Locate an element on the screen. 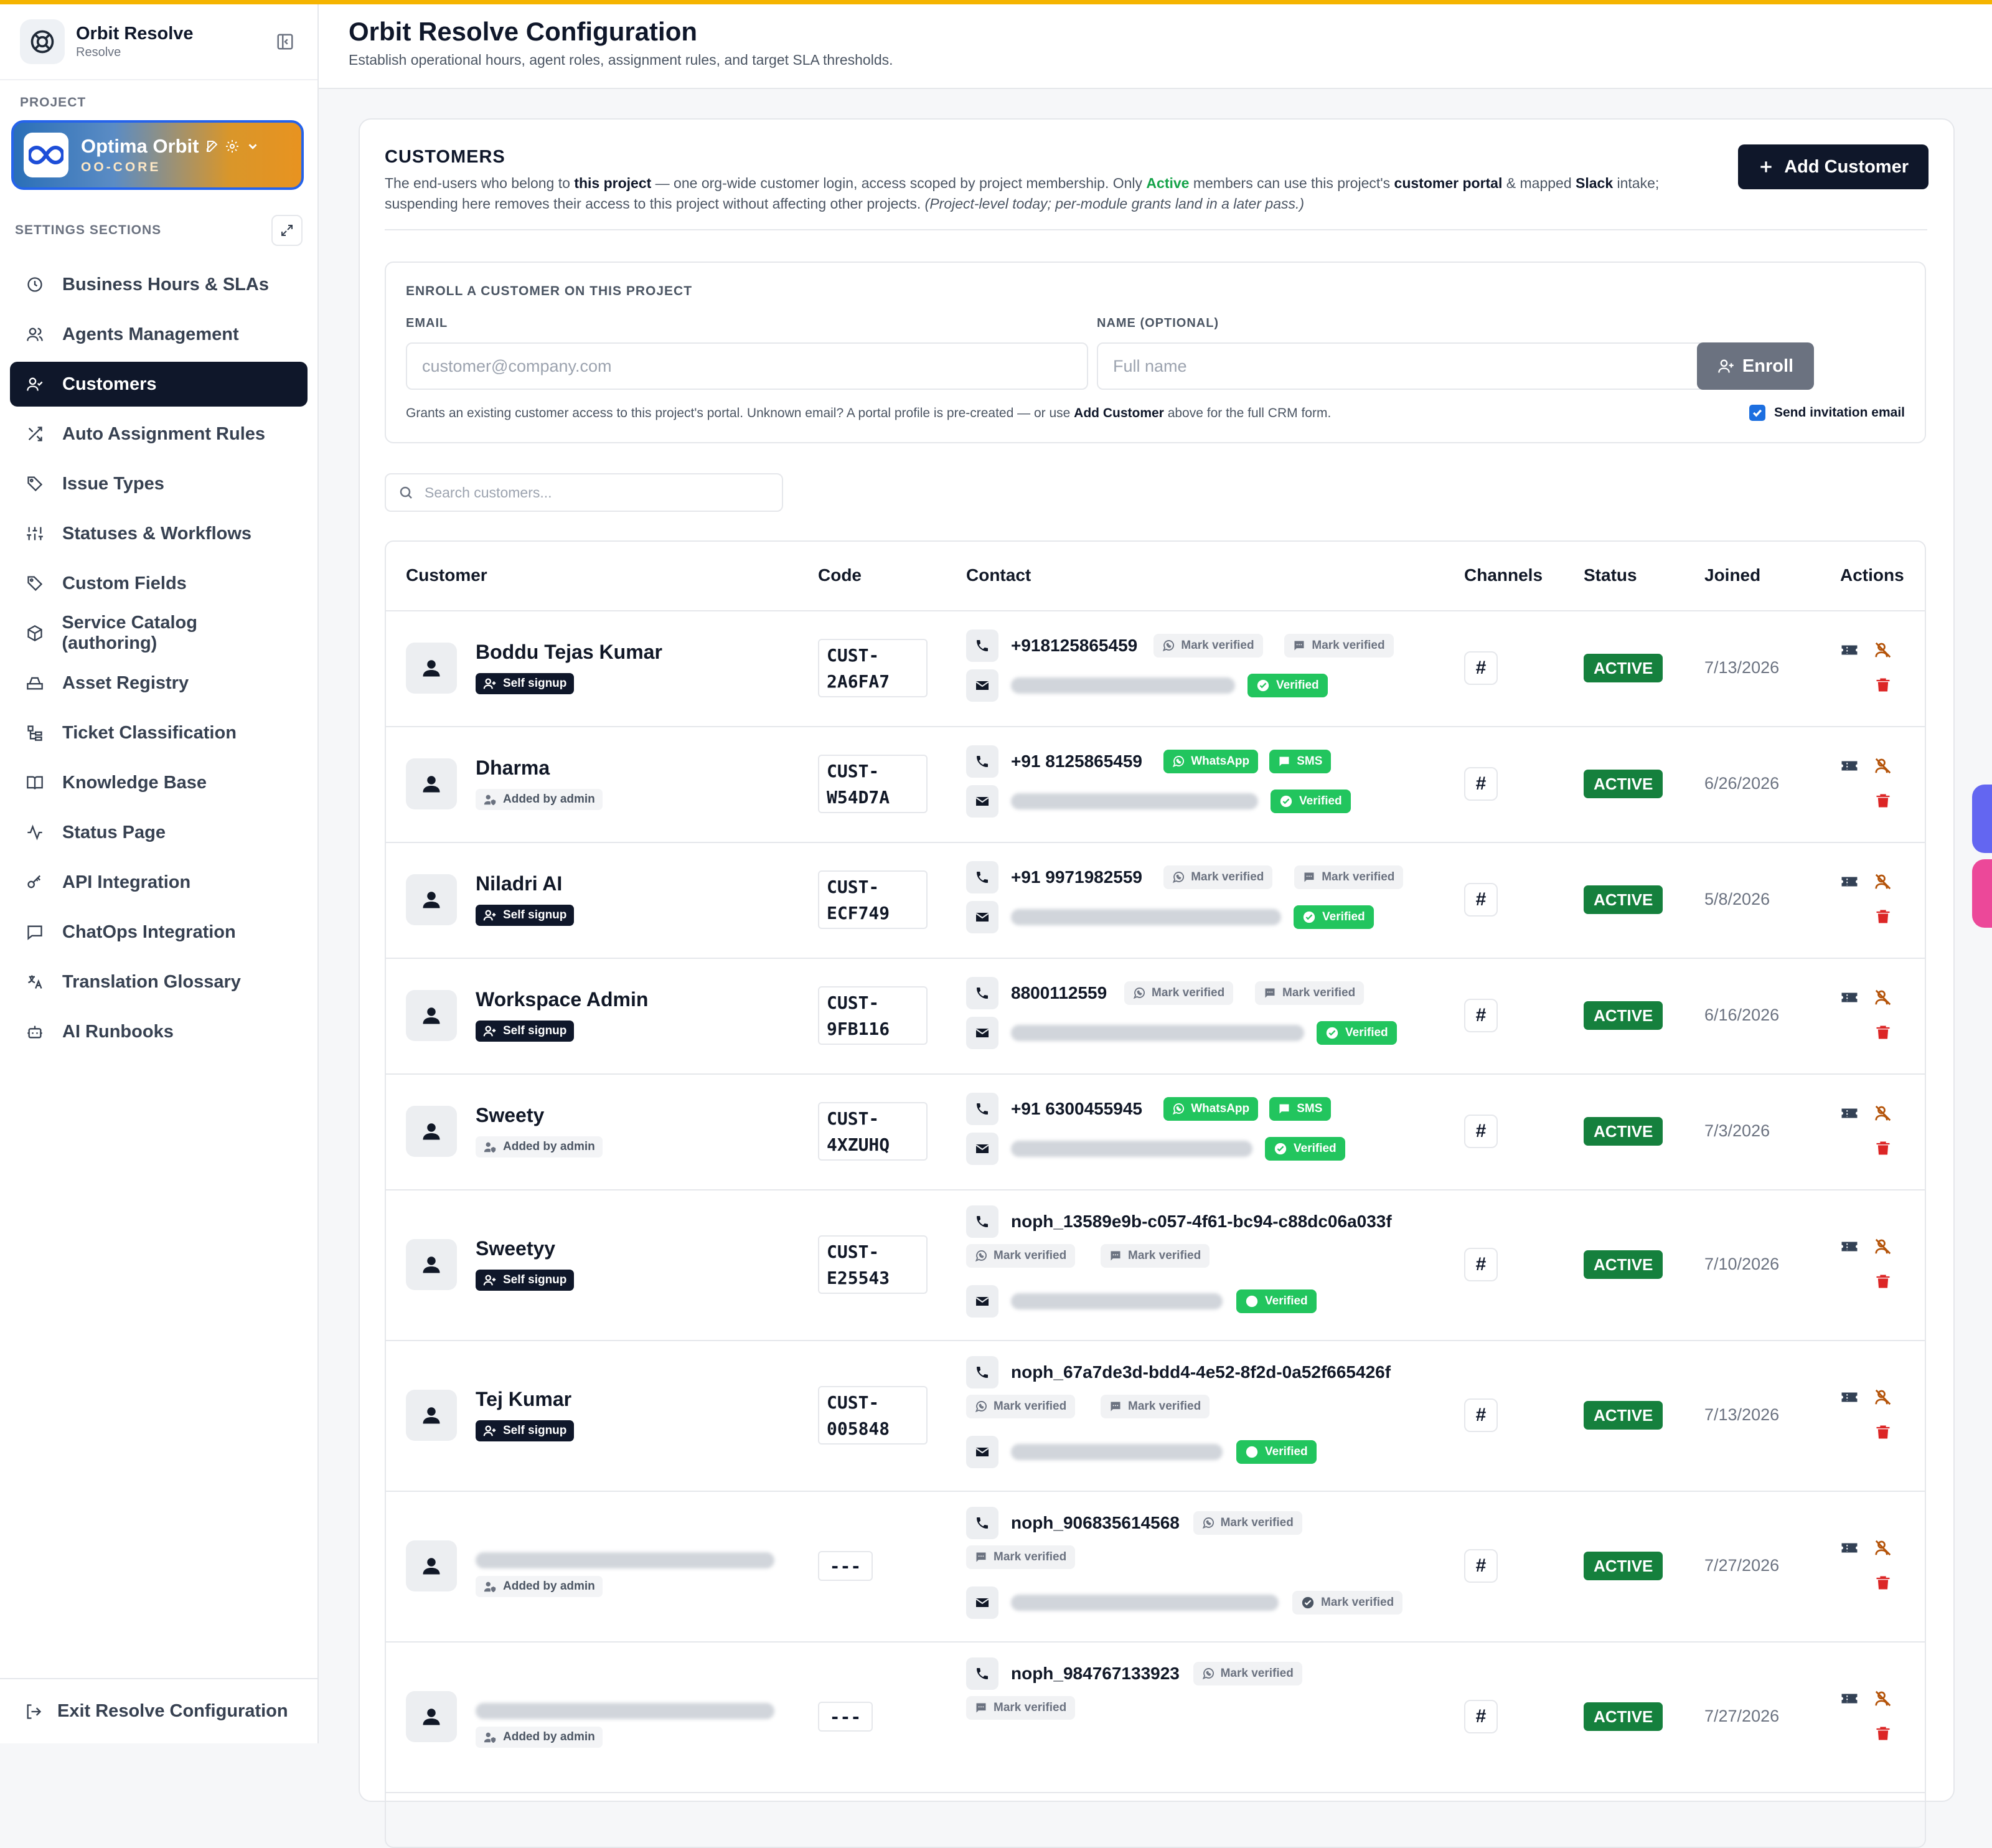 The height and width of the screenshot is (1848, 1992). project-selector: Optima Orbit OO-CORE is located at coordinates (158, 155).